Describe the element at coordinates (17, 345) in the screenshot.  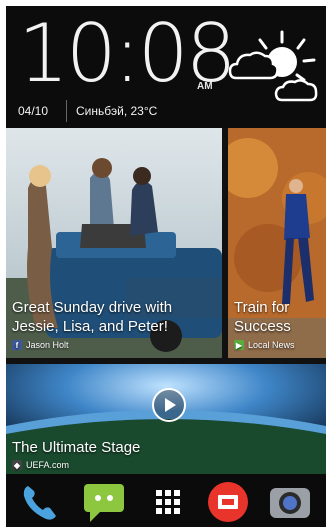
I see `facebook-icon: f` at that location.